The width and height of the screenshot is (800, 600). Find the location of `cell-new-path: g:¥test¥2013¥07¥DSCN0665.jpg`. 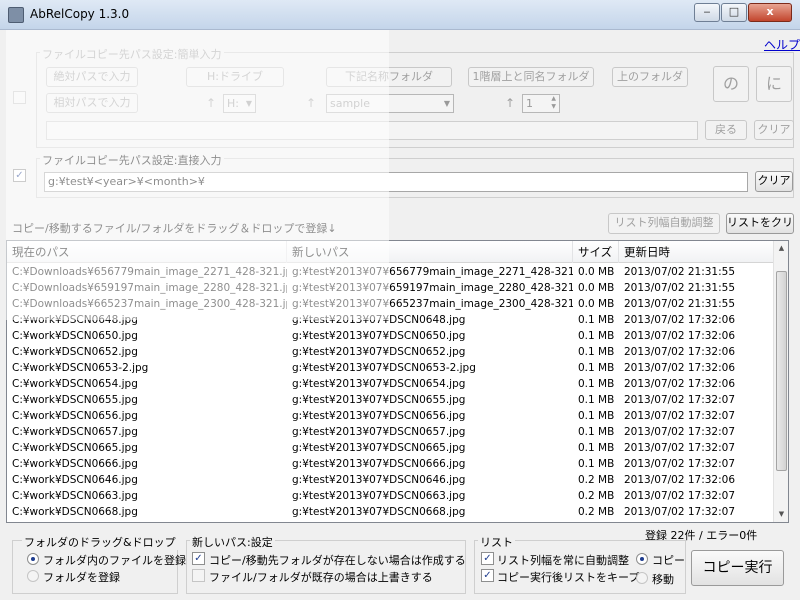

cell-new-path: g:¥test¥2013¥07¥DSCN0665.jpg is located at coordinates (379, 448).